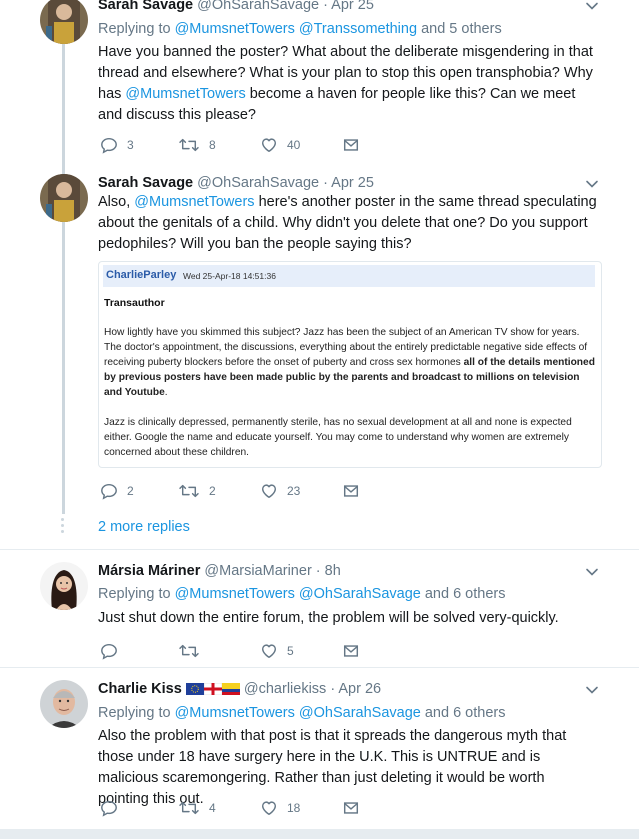 This screenshot has height=839, width=639. I want to click on forum-post-header: CharlieParley Wed 25-Apr-18 14:51:36, so click(349, 276).